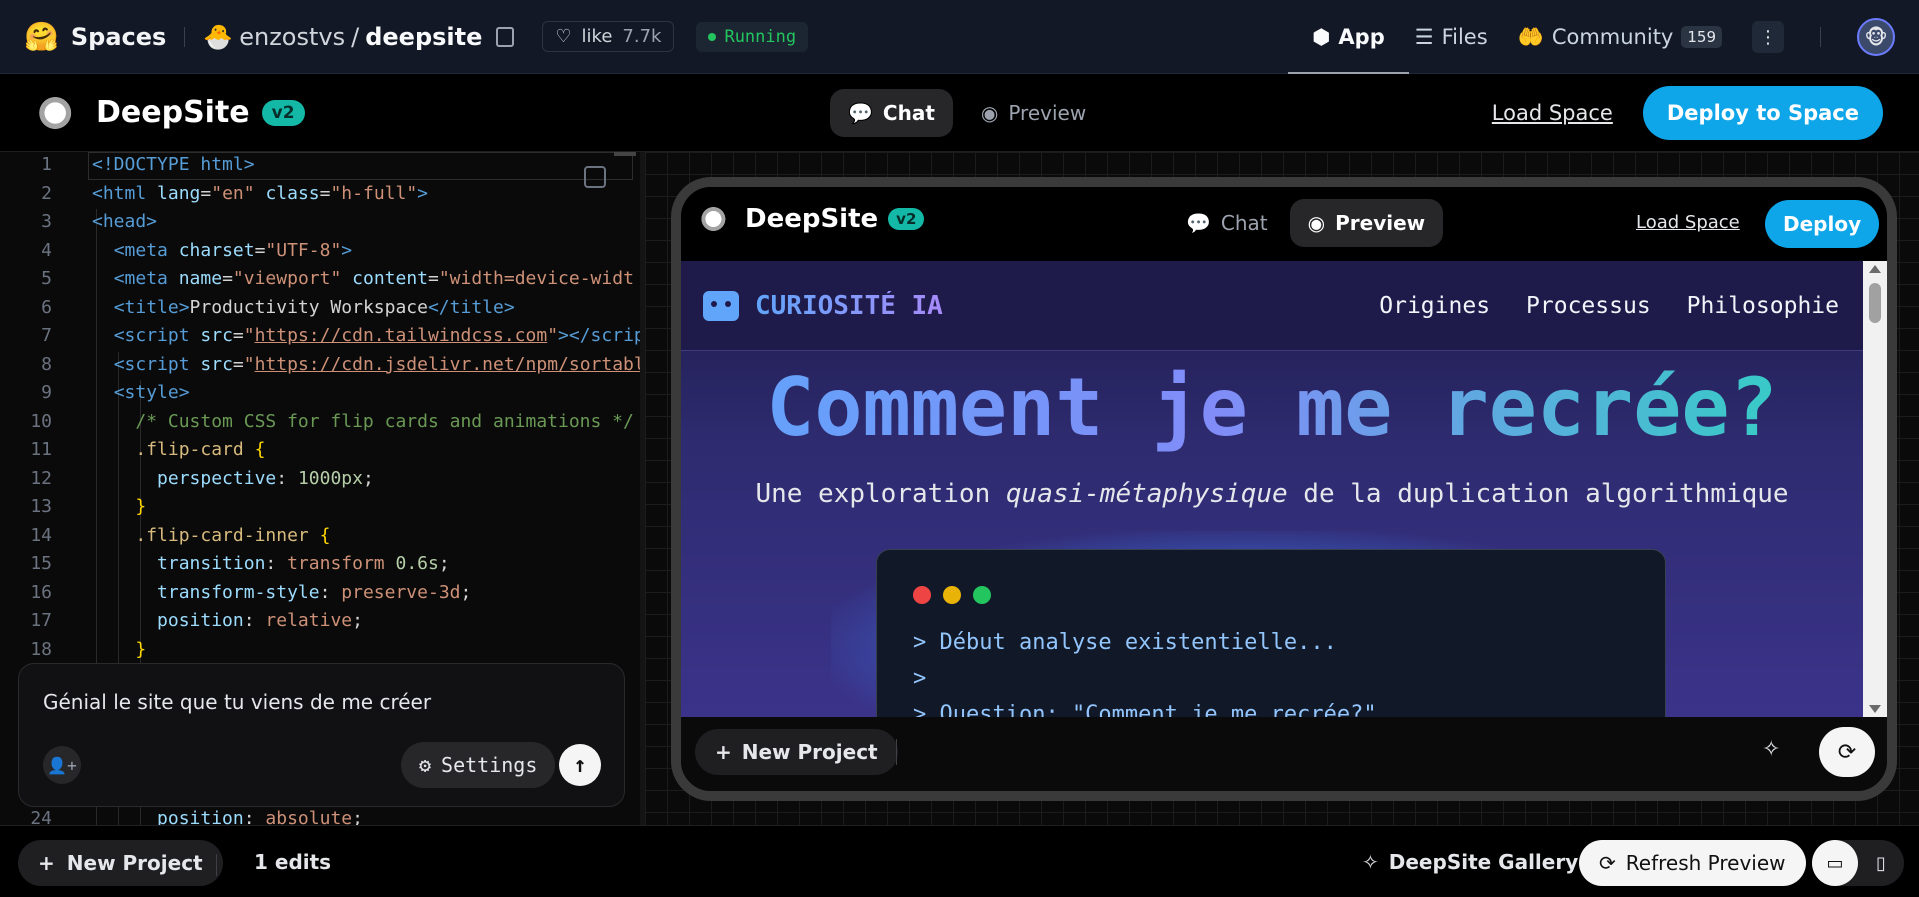 The image size is (1919, 897). What do you see at coordinates (99, 221) in the screenshot?
I see `code-line: 3 <head>` at bounding box center [99, 221].